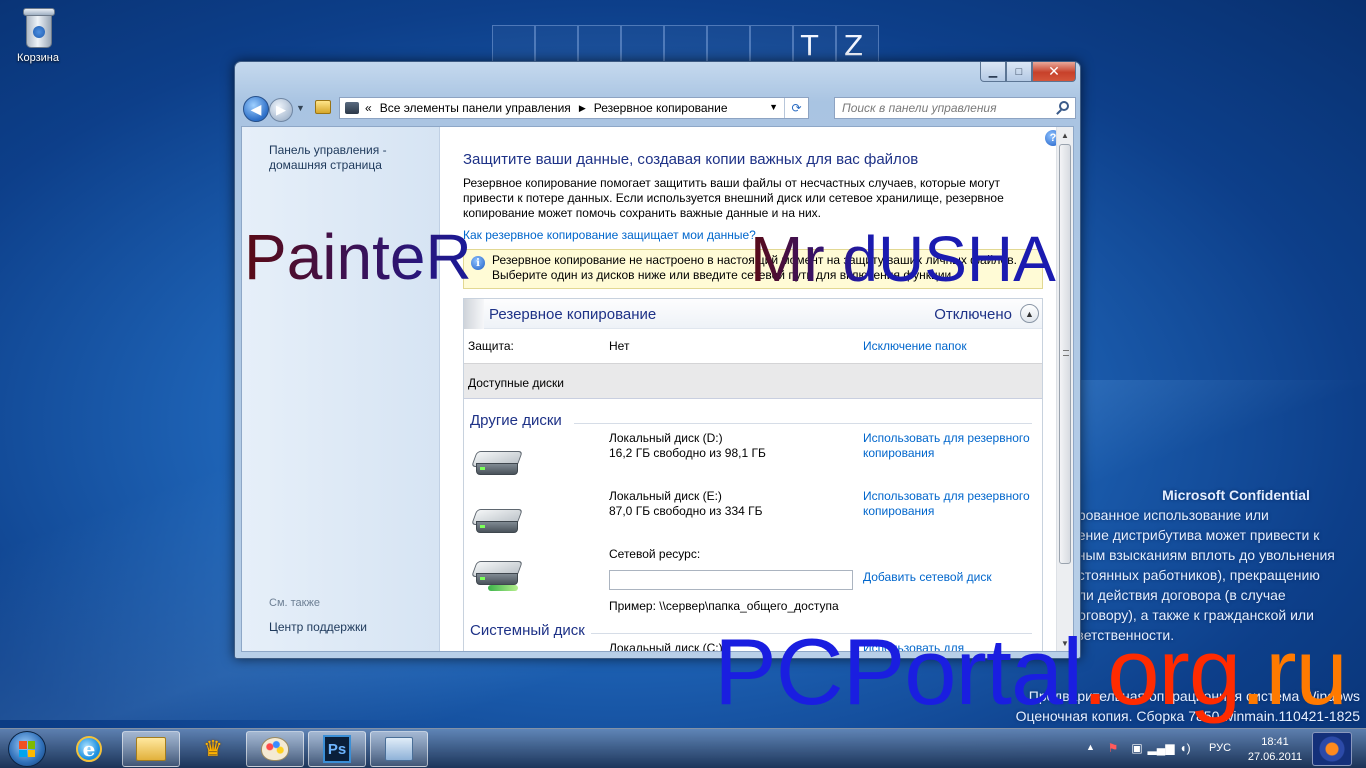  What do you see at coordinates (773, 107) in the screenshot?
I see `address-dropdown-icon: ▼` at bounding box center [773, 107].